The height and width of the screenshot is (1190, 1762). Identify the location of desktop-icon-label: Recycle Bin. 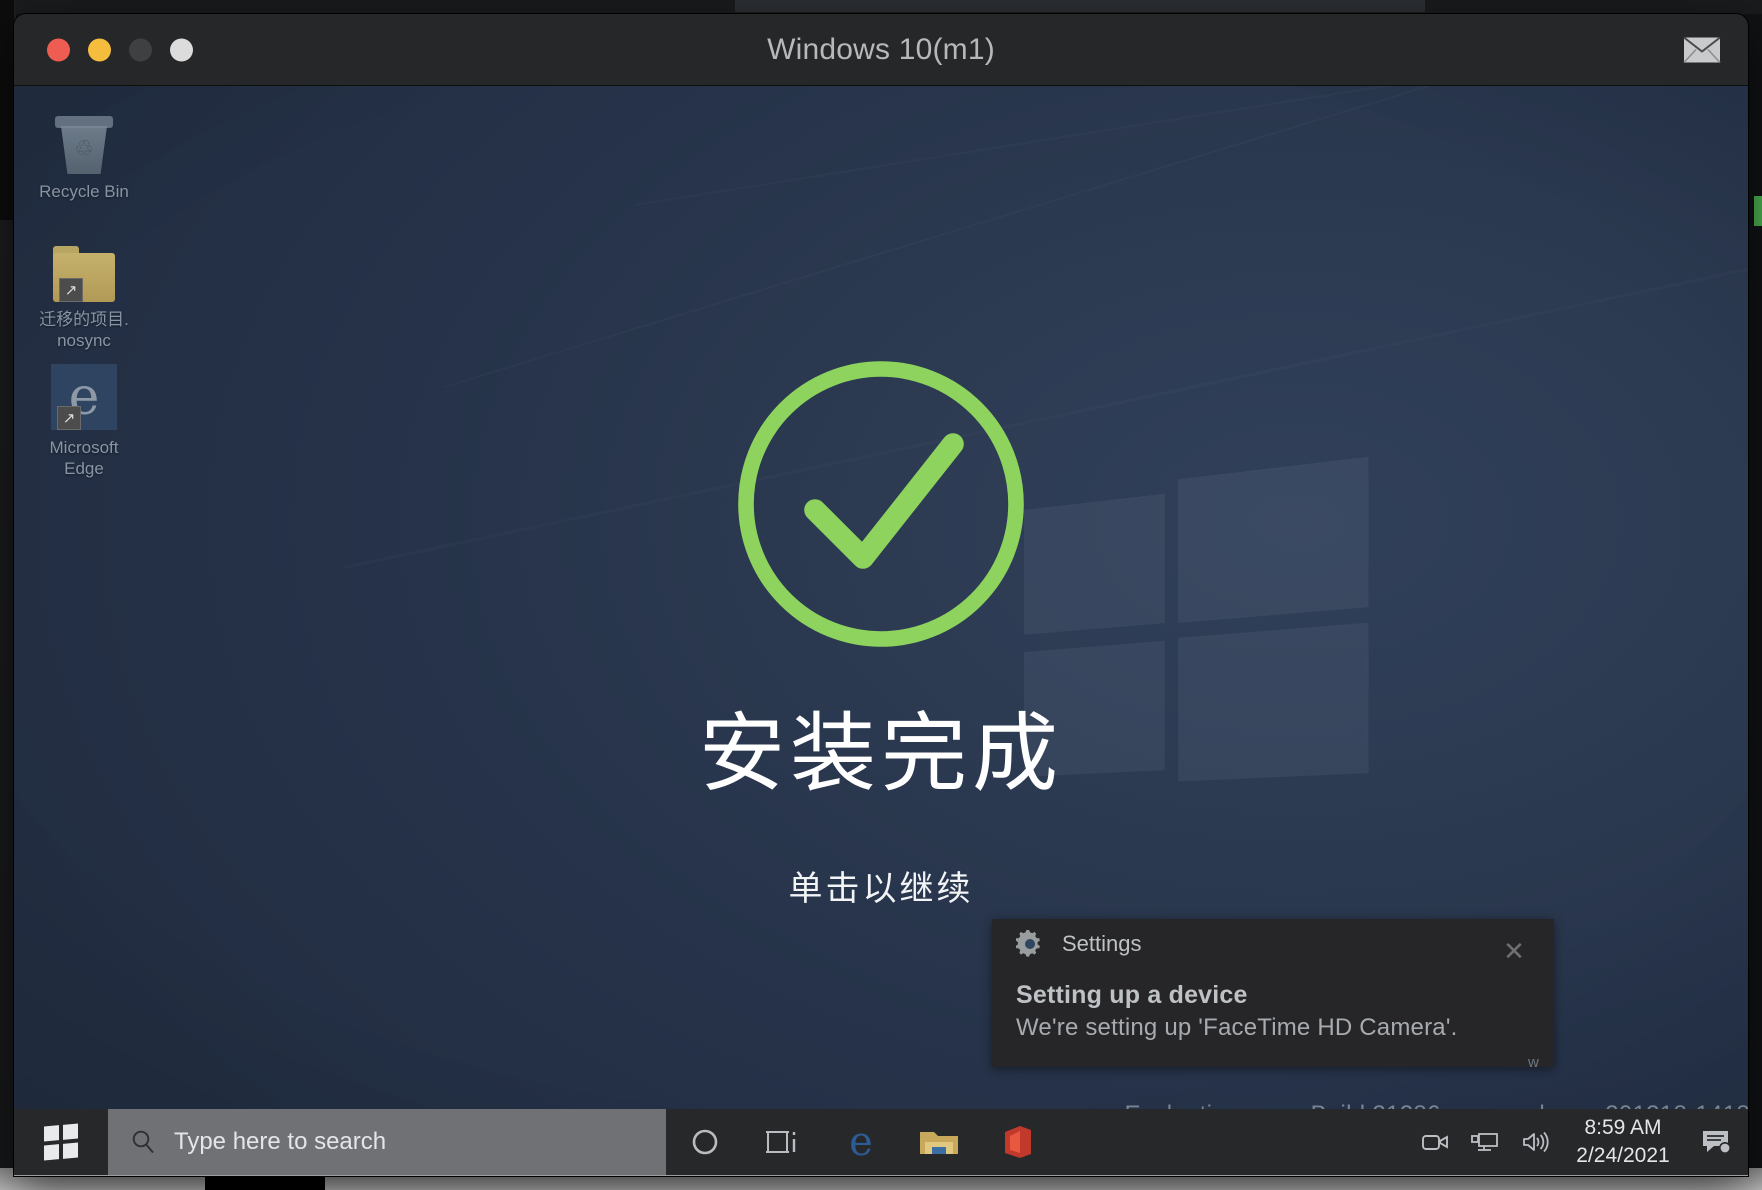
(84, 191).